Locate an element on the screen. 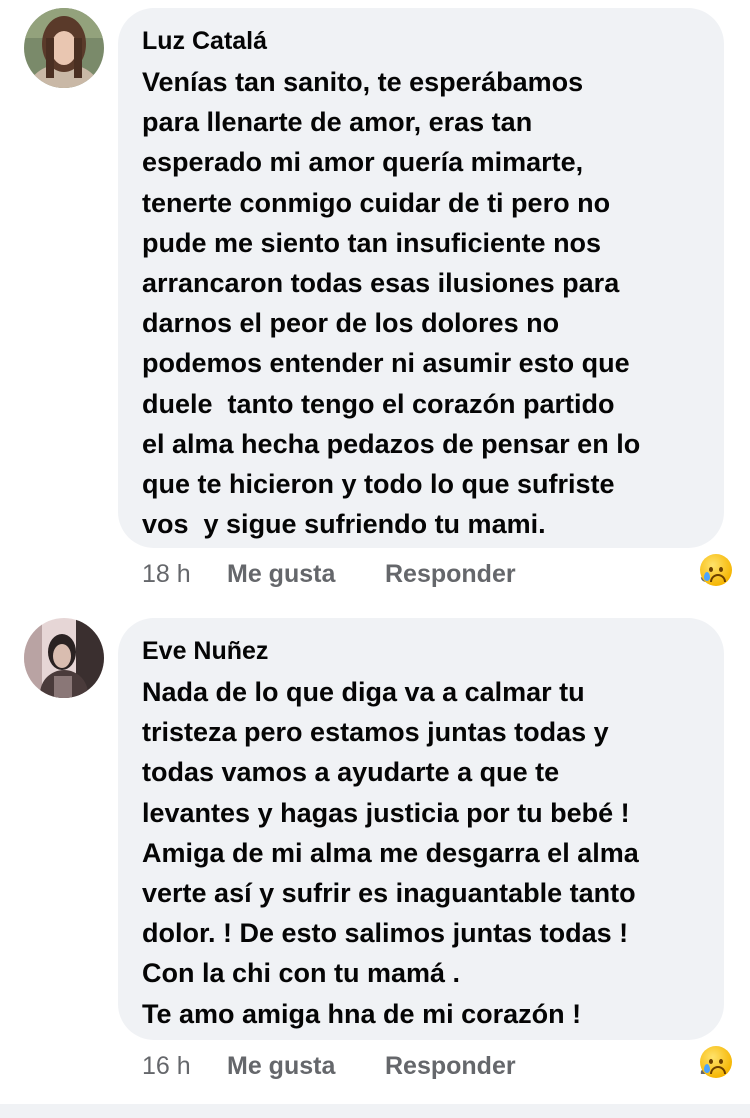 Image resolution: width=750 pixels, height=1118 pixels. reaction-summary: 5 is located at coordinates (716, 571).